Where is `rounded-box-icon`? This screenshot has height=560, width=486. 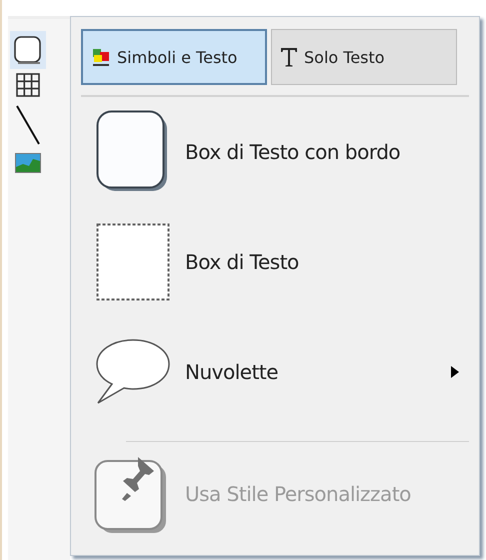
rounded-box-icon is located at coordinates (133, 152).